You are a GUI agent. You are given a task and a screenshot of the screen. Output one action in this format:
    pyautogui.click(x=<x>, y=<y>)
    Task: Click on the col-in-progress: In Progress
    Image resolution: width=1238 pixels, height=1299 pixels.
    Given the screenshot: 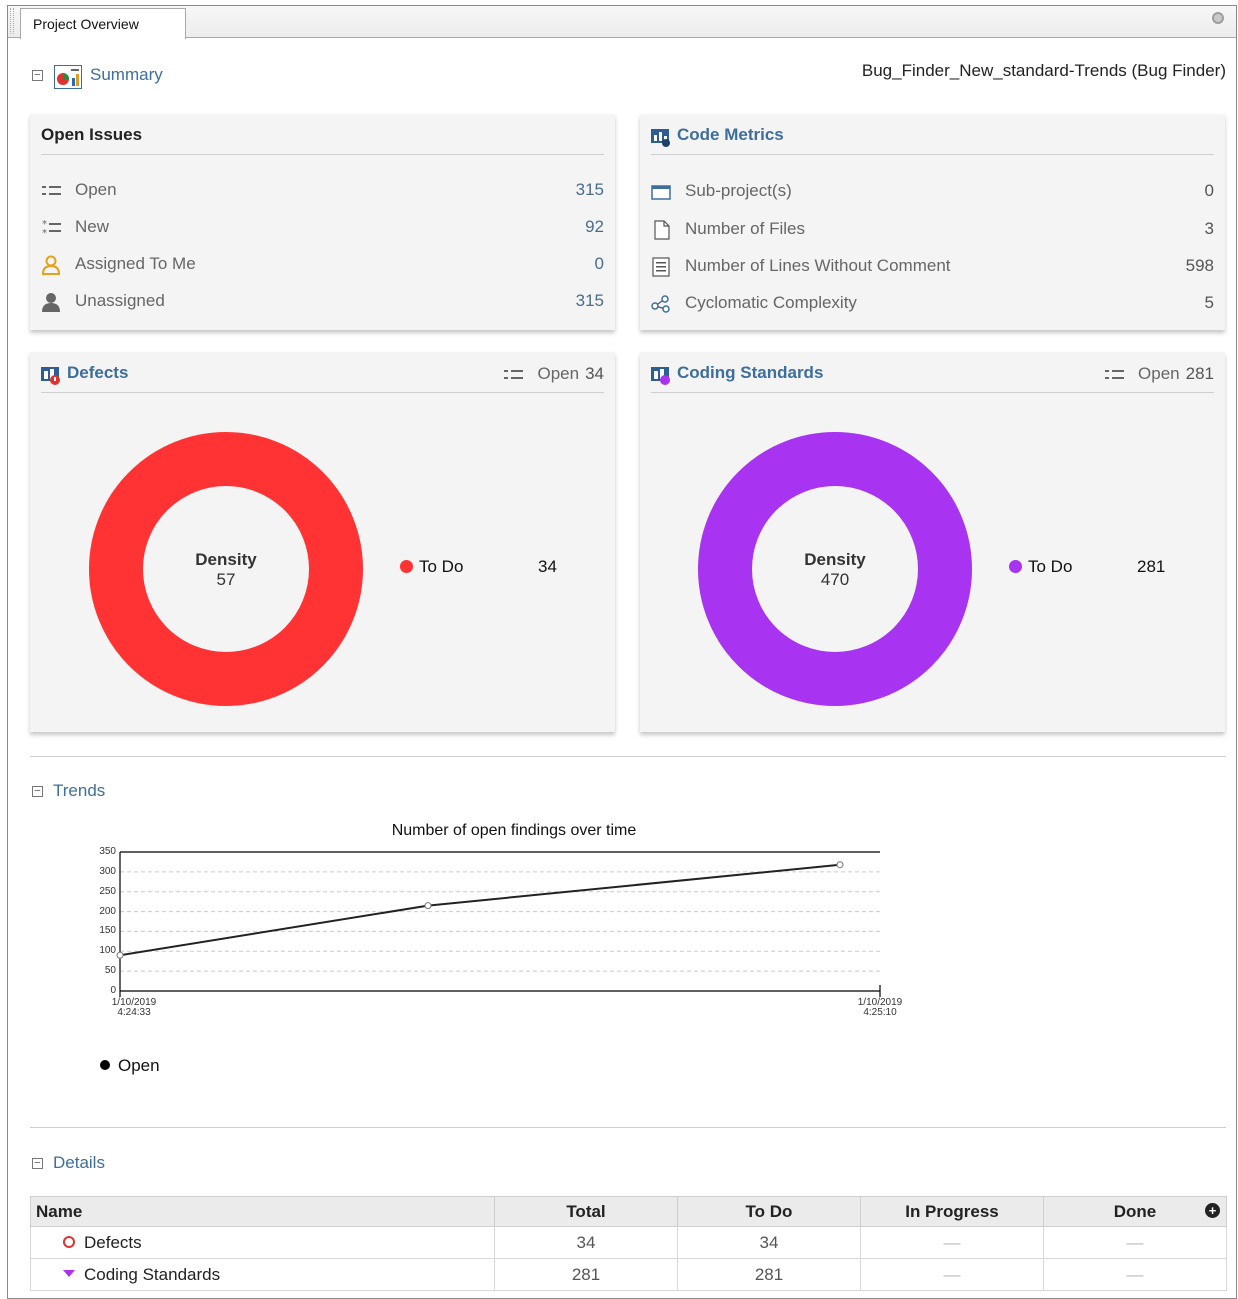 What is the action you would take?
    pyautogui.click(x=952, y=1211)
    